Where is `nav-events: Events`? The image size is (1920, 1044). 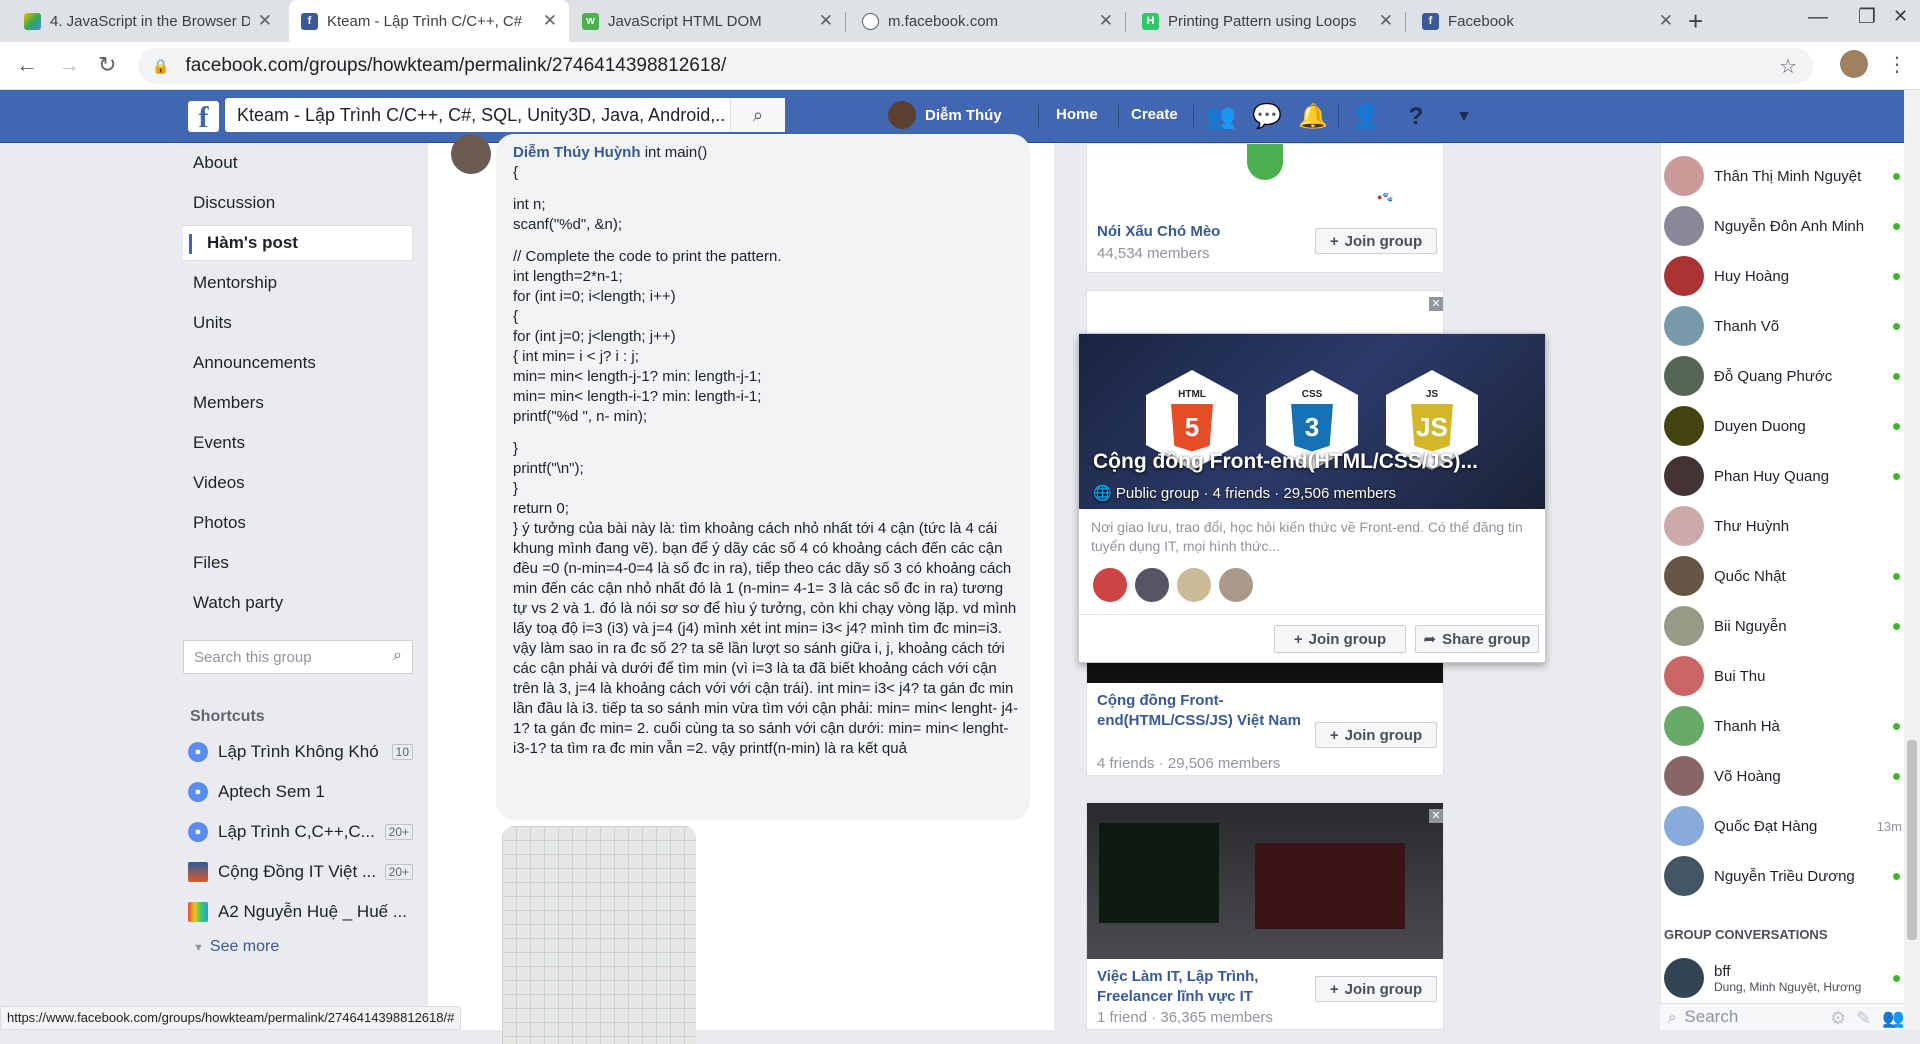 nav-events: Events is located at coordinates (298, 443).